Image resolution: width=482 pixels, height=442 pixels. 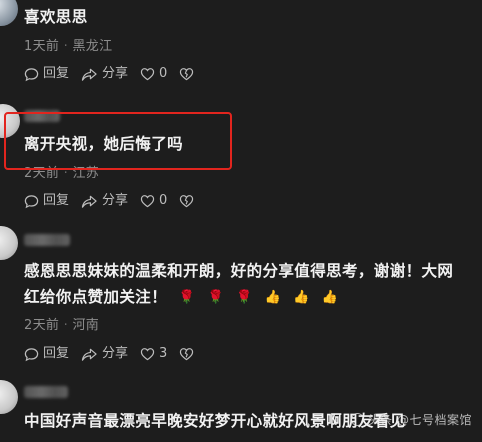 I want to click on comment-location: 河南, so click(x=86, y=325).